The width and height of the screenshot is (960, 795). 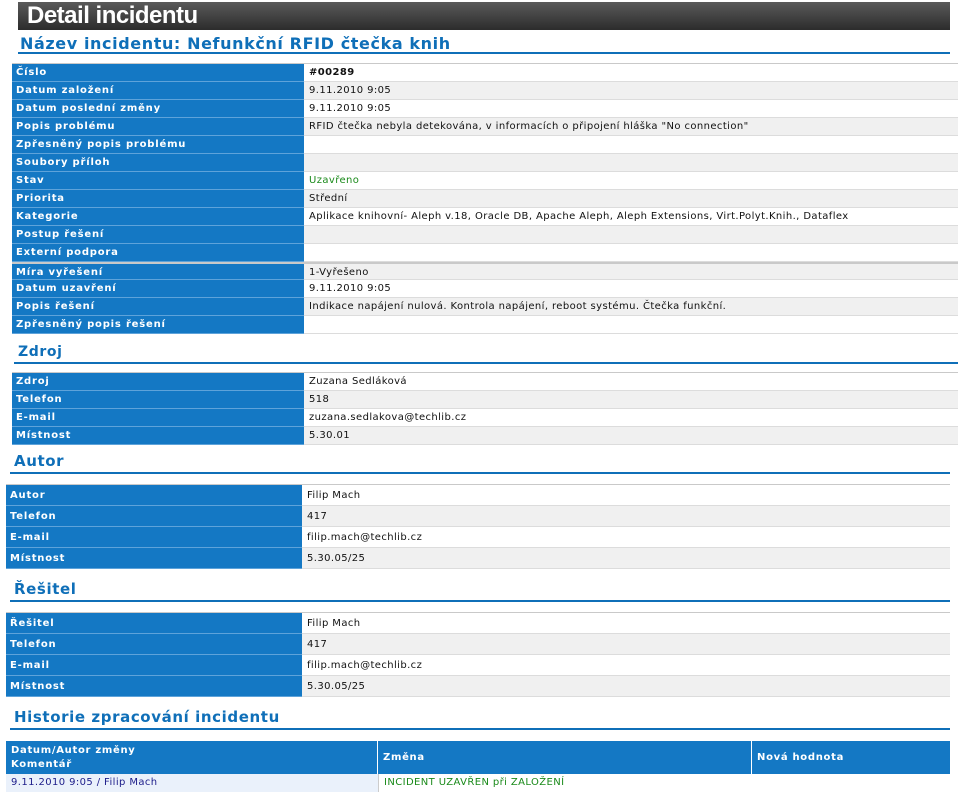 What do you see at coordinates (484, 16) in the screenshot?
I see `page-title: Detail incidentu` at bounding box center [484, 16].